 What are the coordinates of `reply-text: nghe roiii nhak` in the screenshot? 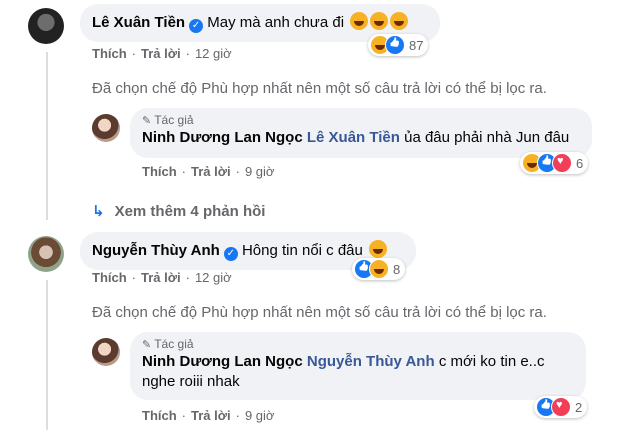 It's located at (191, 381).